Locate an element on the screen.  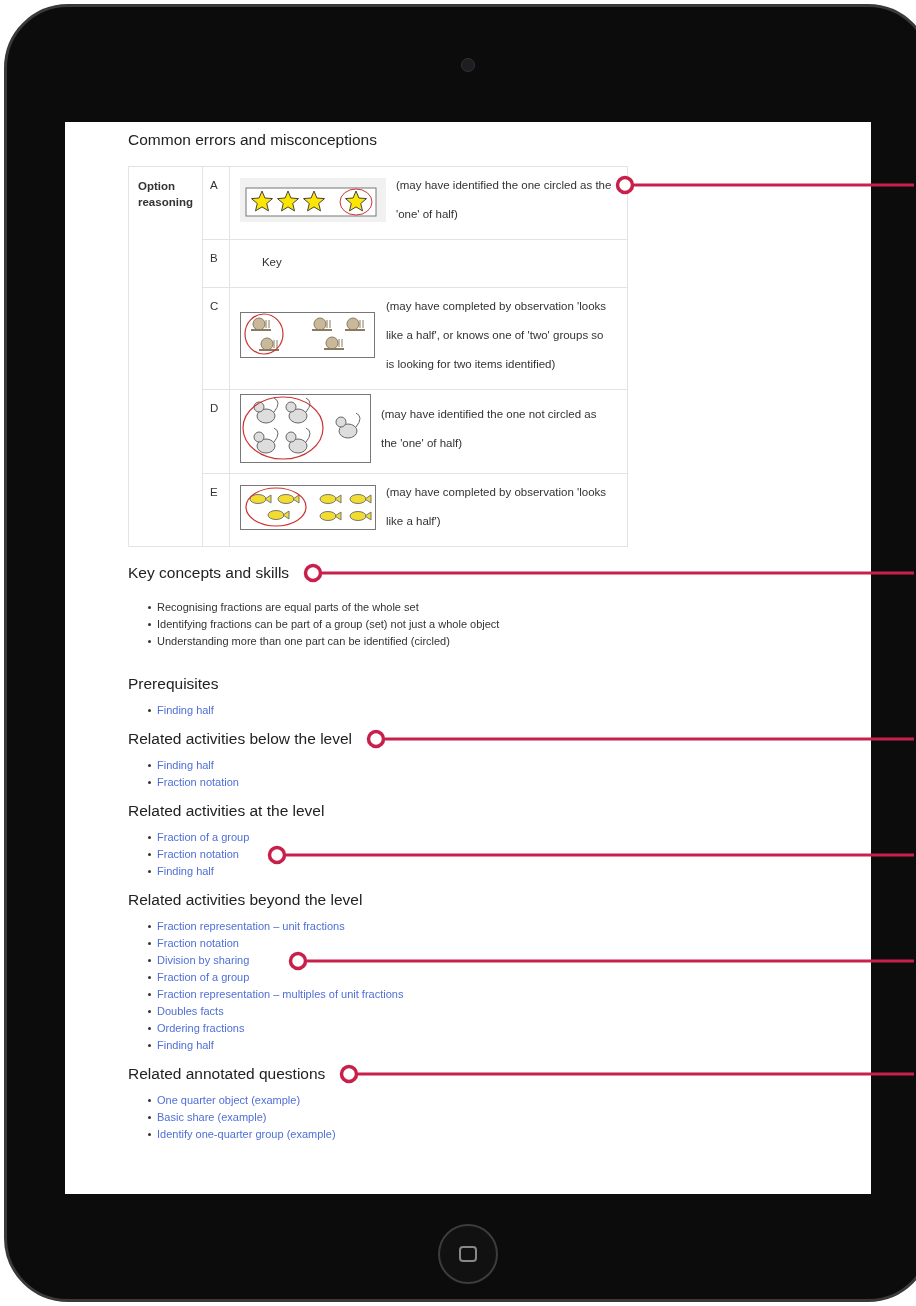
activity-link: Doubles facts is located at coordinates (190, 1011).